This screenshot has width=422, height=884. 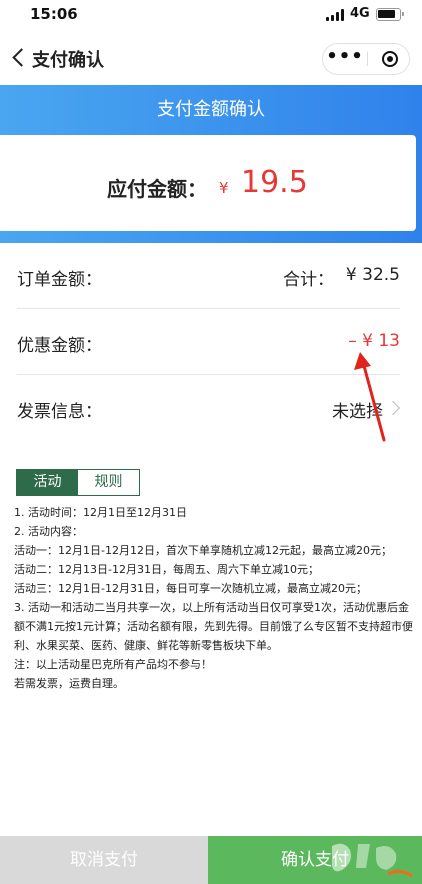 What do you see at coordinates (203, 550) in the screenshot?
I see `rules-line: 活动一：12月1日-12月12日，首次下单享随机立减12元起，最高立减20元；` at bounding box center [203, 550].